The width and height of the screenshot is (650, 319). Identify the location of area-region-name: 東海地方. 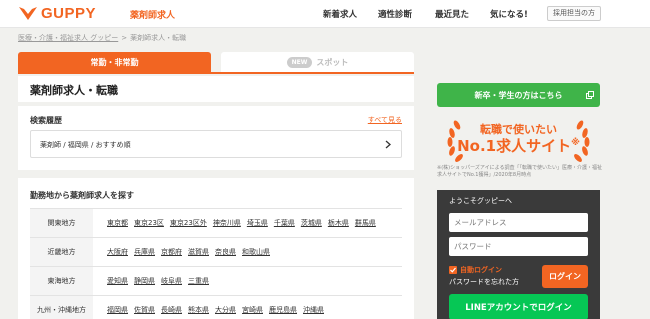
(61, 281).